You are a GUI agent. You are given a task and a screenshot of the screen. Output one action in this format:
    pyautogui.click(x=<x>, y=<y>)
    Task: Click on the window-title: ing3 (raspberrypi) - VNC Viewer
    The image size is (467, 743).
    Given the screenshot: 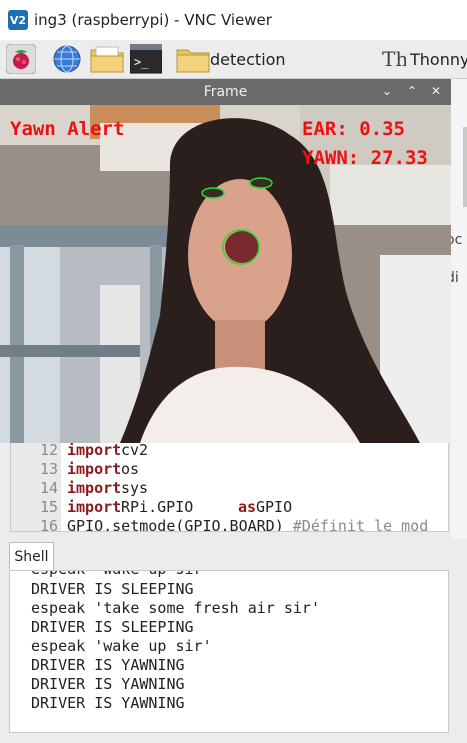 What is the action you would take?
    pyautogui.click(x=153, y=20)
    